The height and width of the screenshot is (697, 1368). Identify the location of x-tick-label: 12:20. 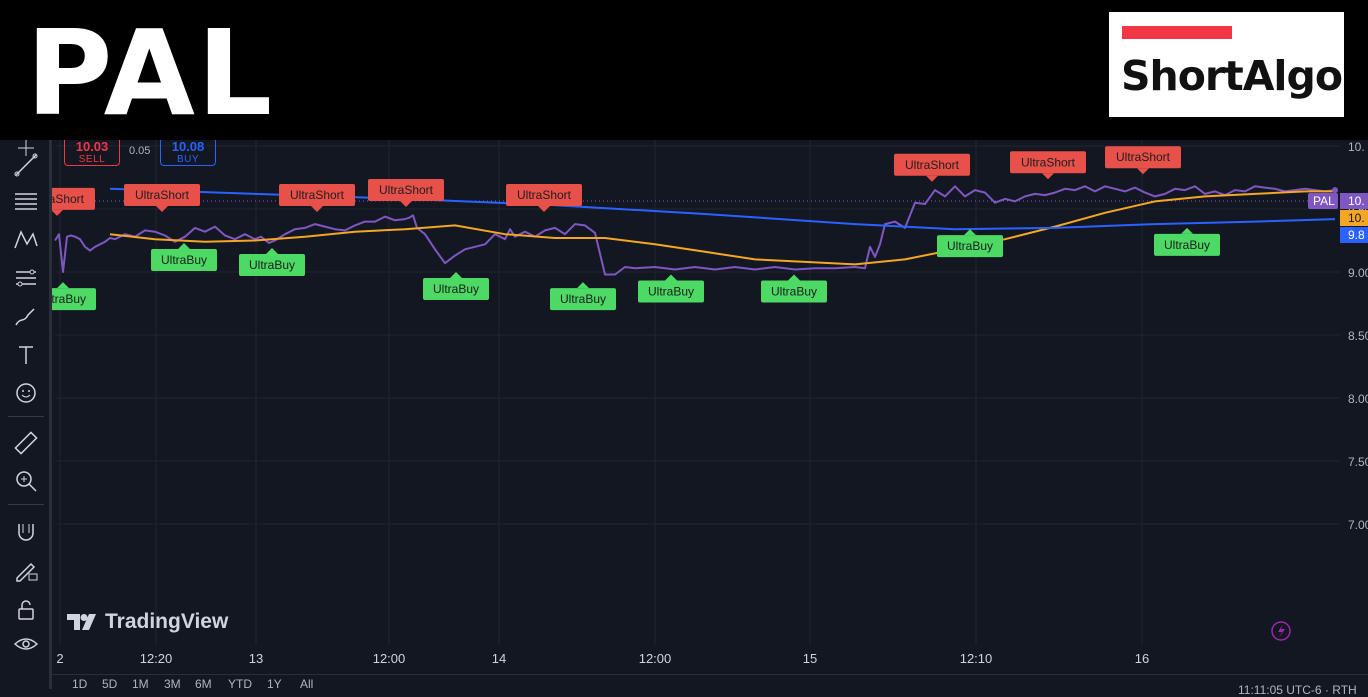
(156, 658).